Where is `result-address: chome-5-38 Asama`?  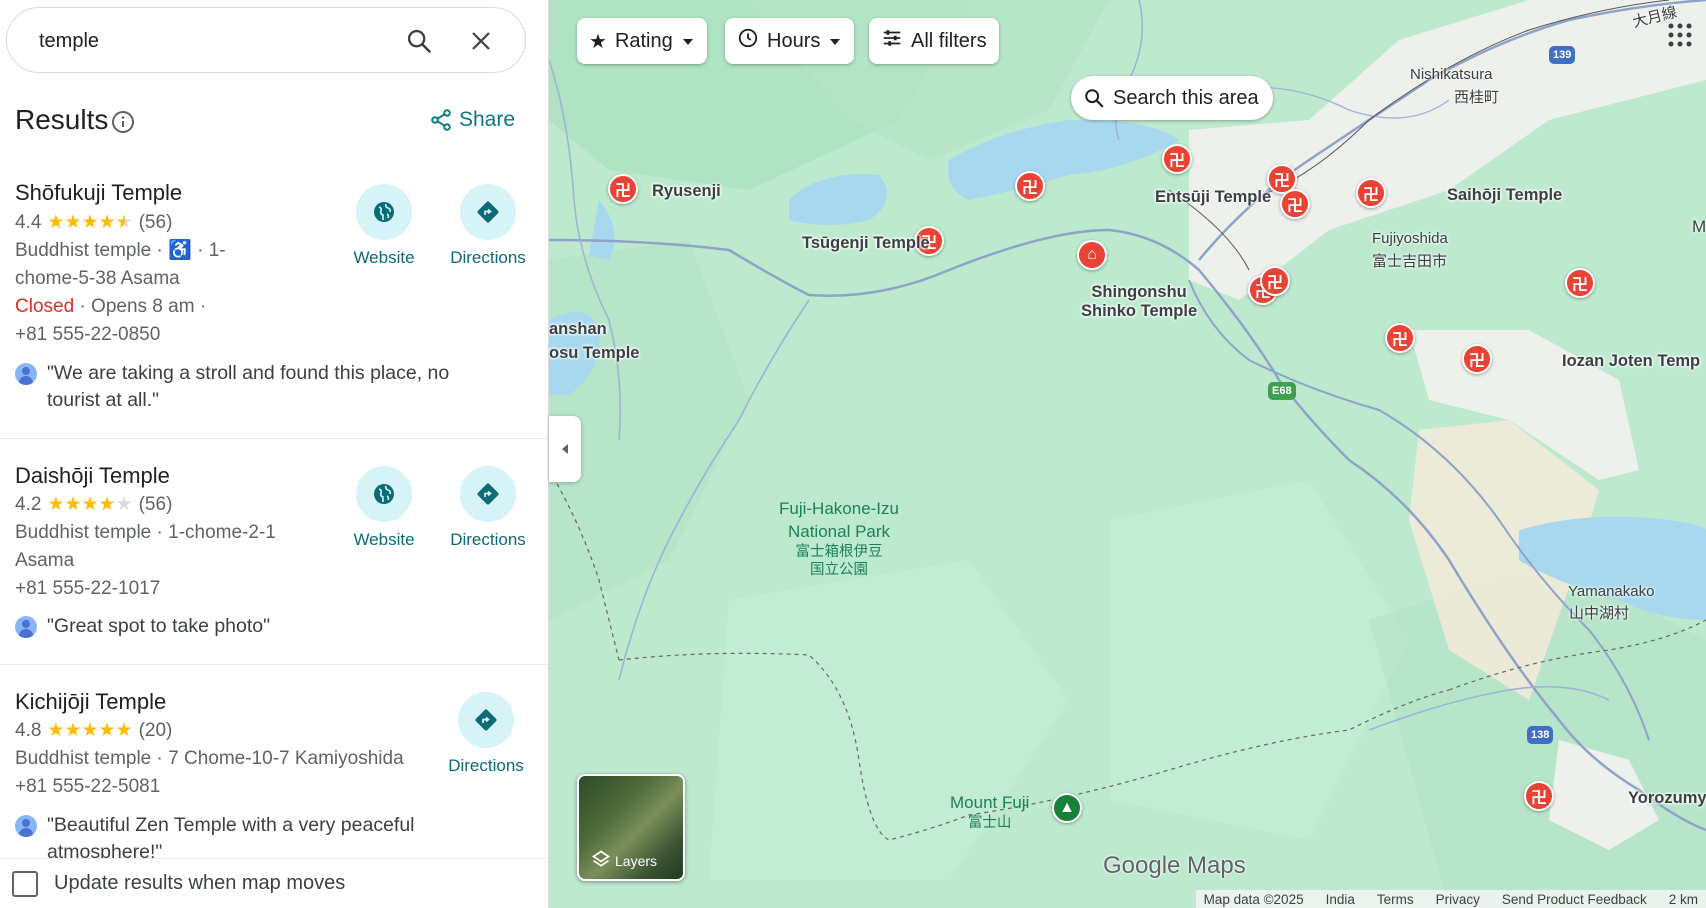
result-address: chome-5-38 Asama is located at coordinates (97, 278).